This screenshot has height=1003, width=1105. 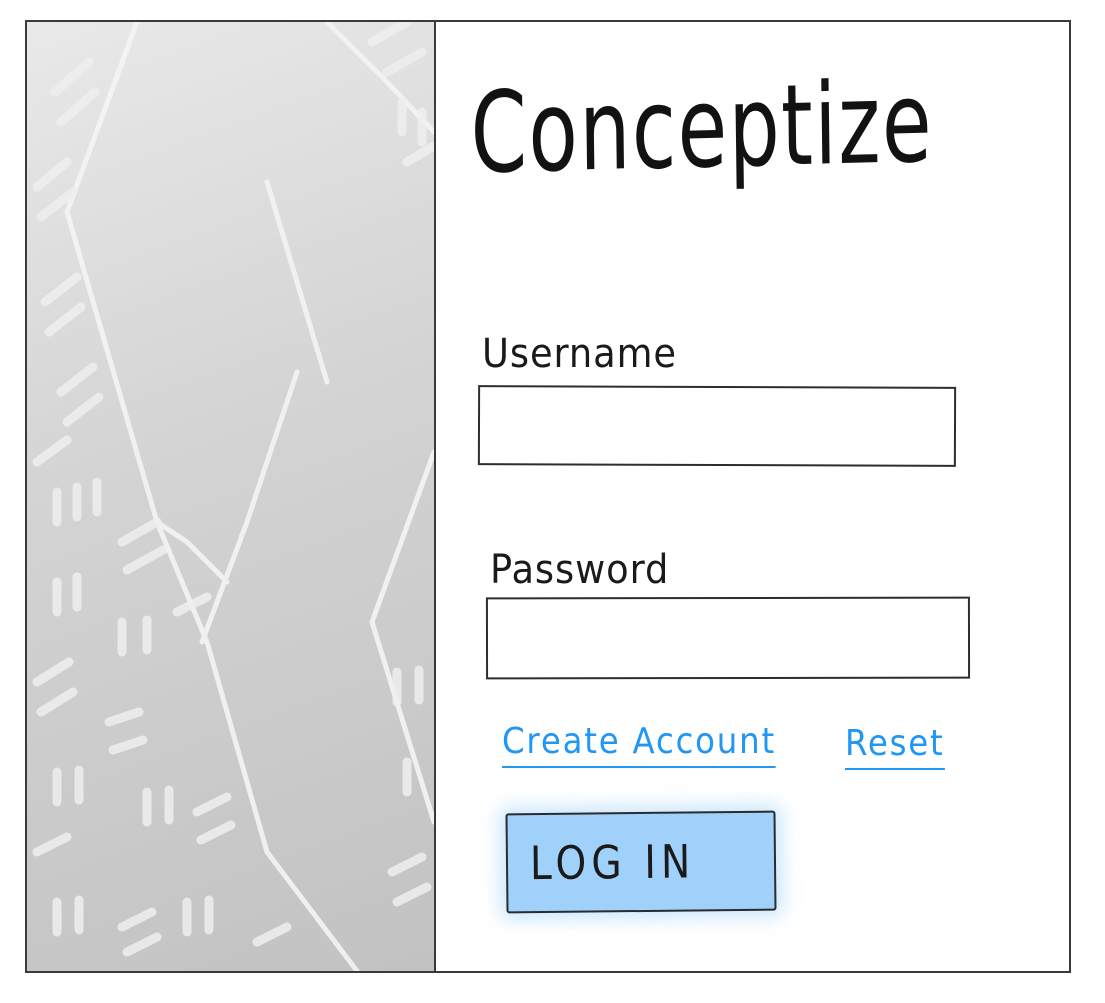 I want to click on app-title: Conceptize, so click(x=701, y=128).